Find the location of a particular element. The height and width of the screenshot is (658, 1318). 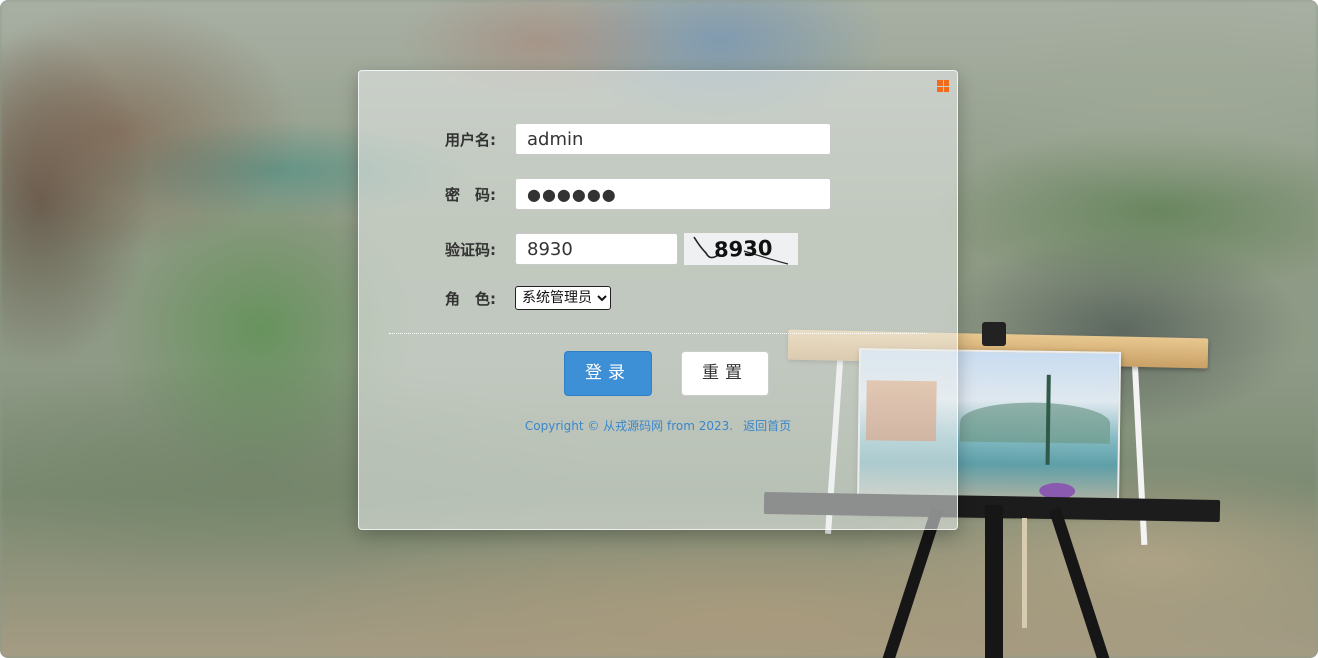

password-input is located at coordinates (673, 194).